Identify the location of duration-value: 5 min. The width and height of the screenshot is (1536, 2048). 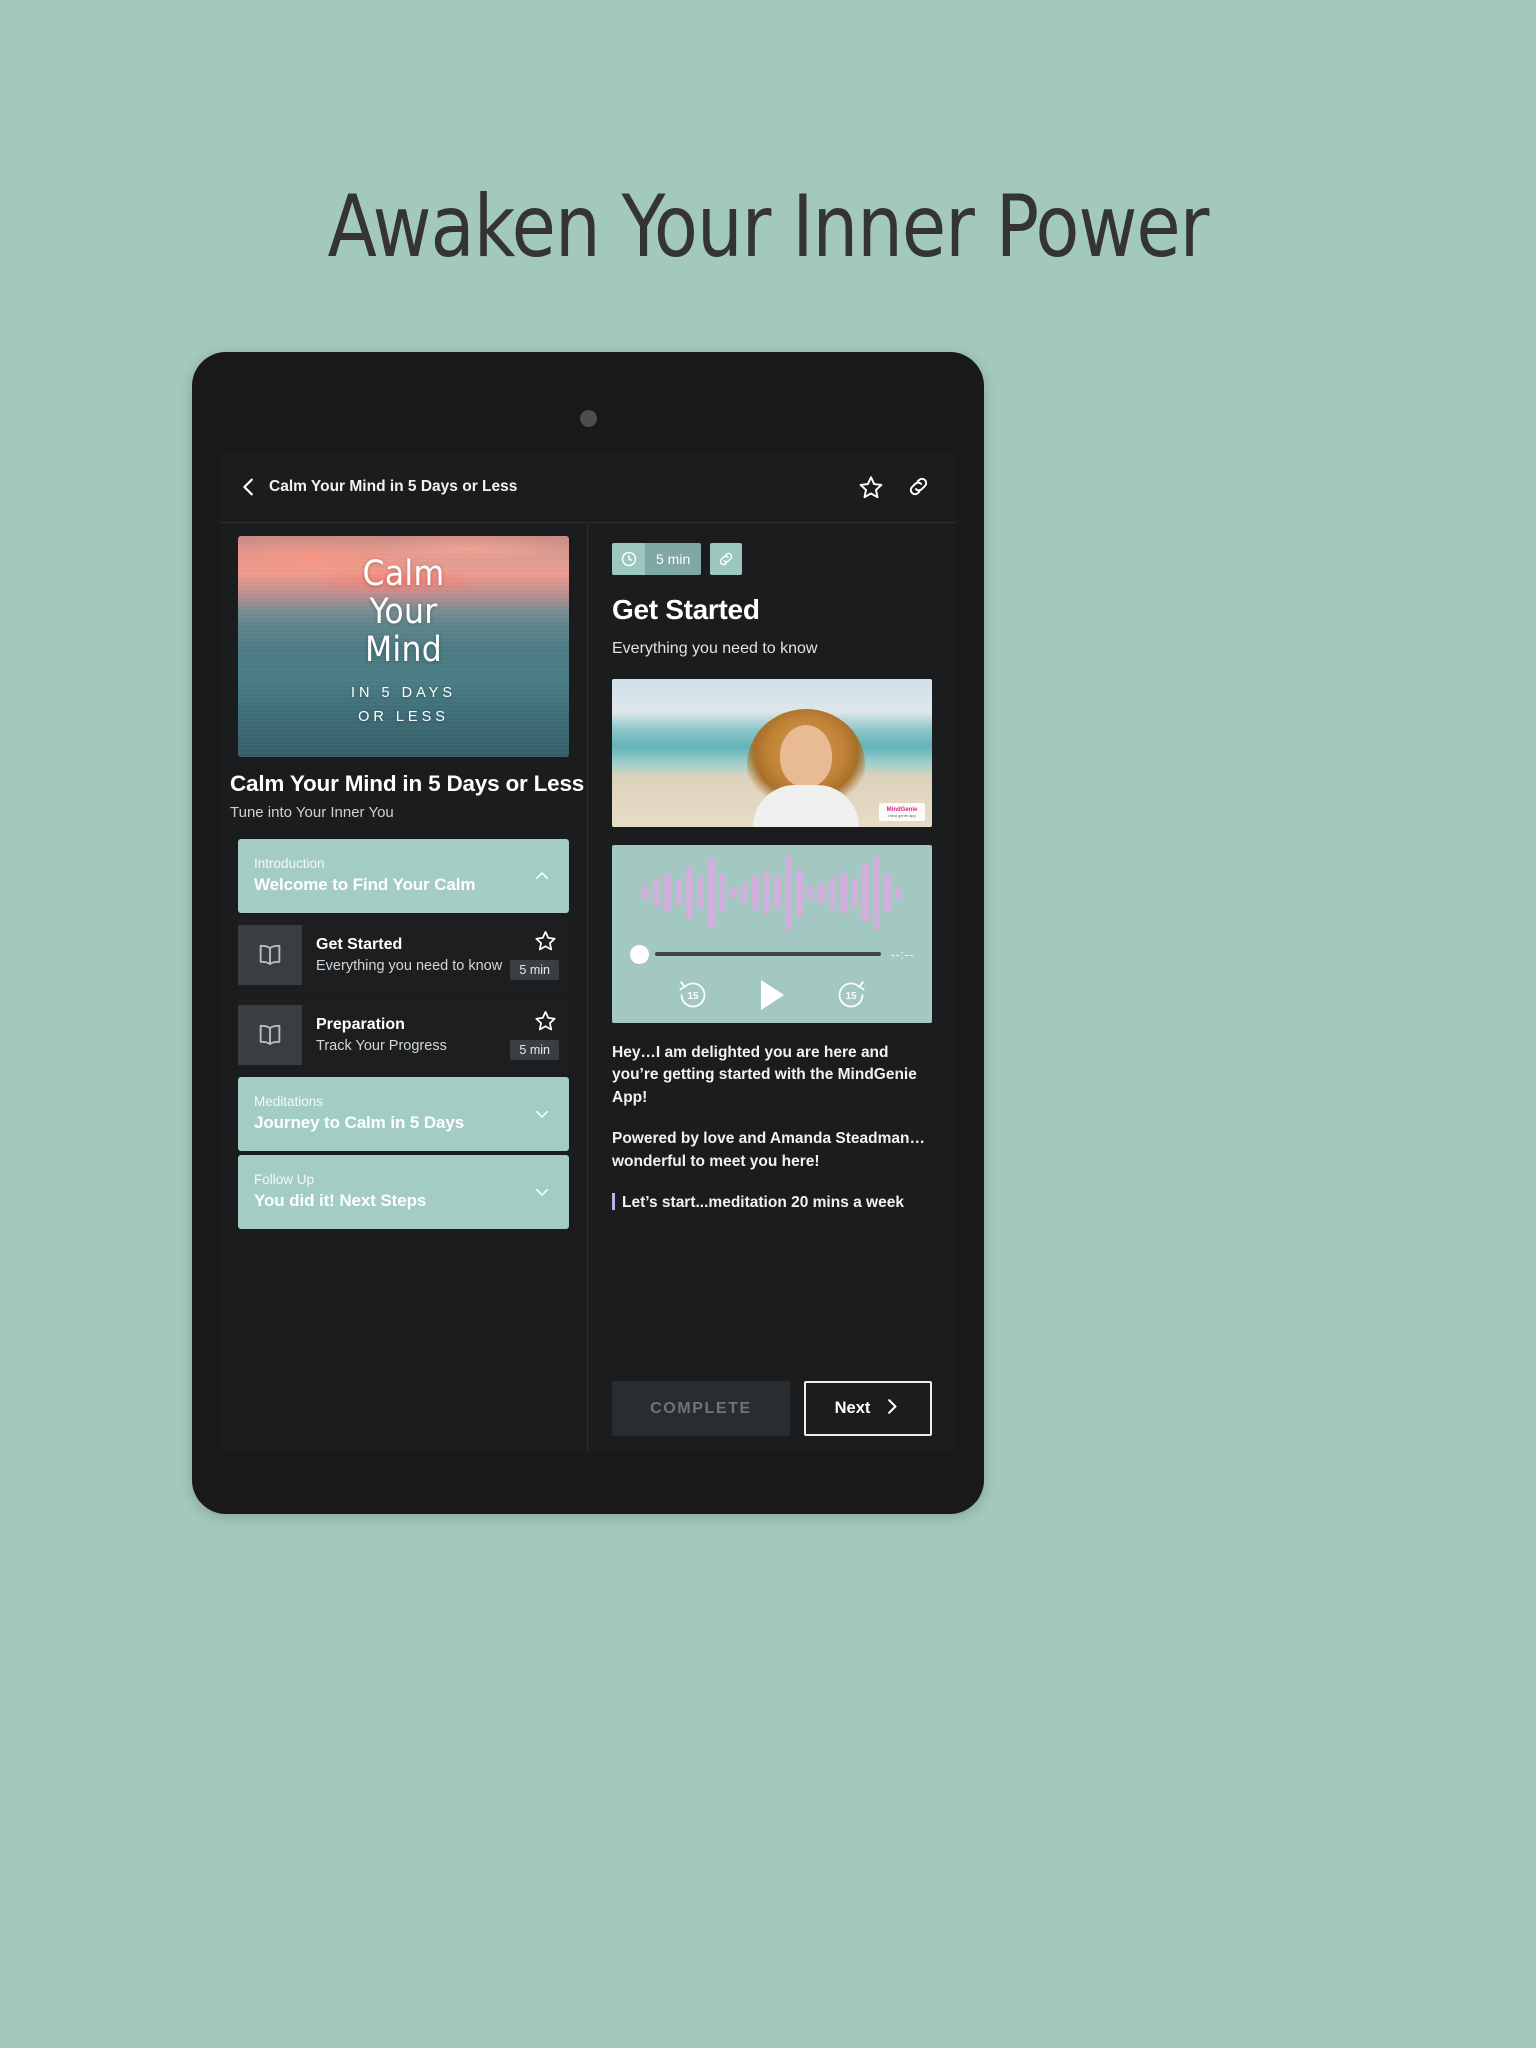
(673, 559).